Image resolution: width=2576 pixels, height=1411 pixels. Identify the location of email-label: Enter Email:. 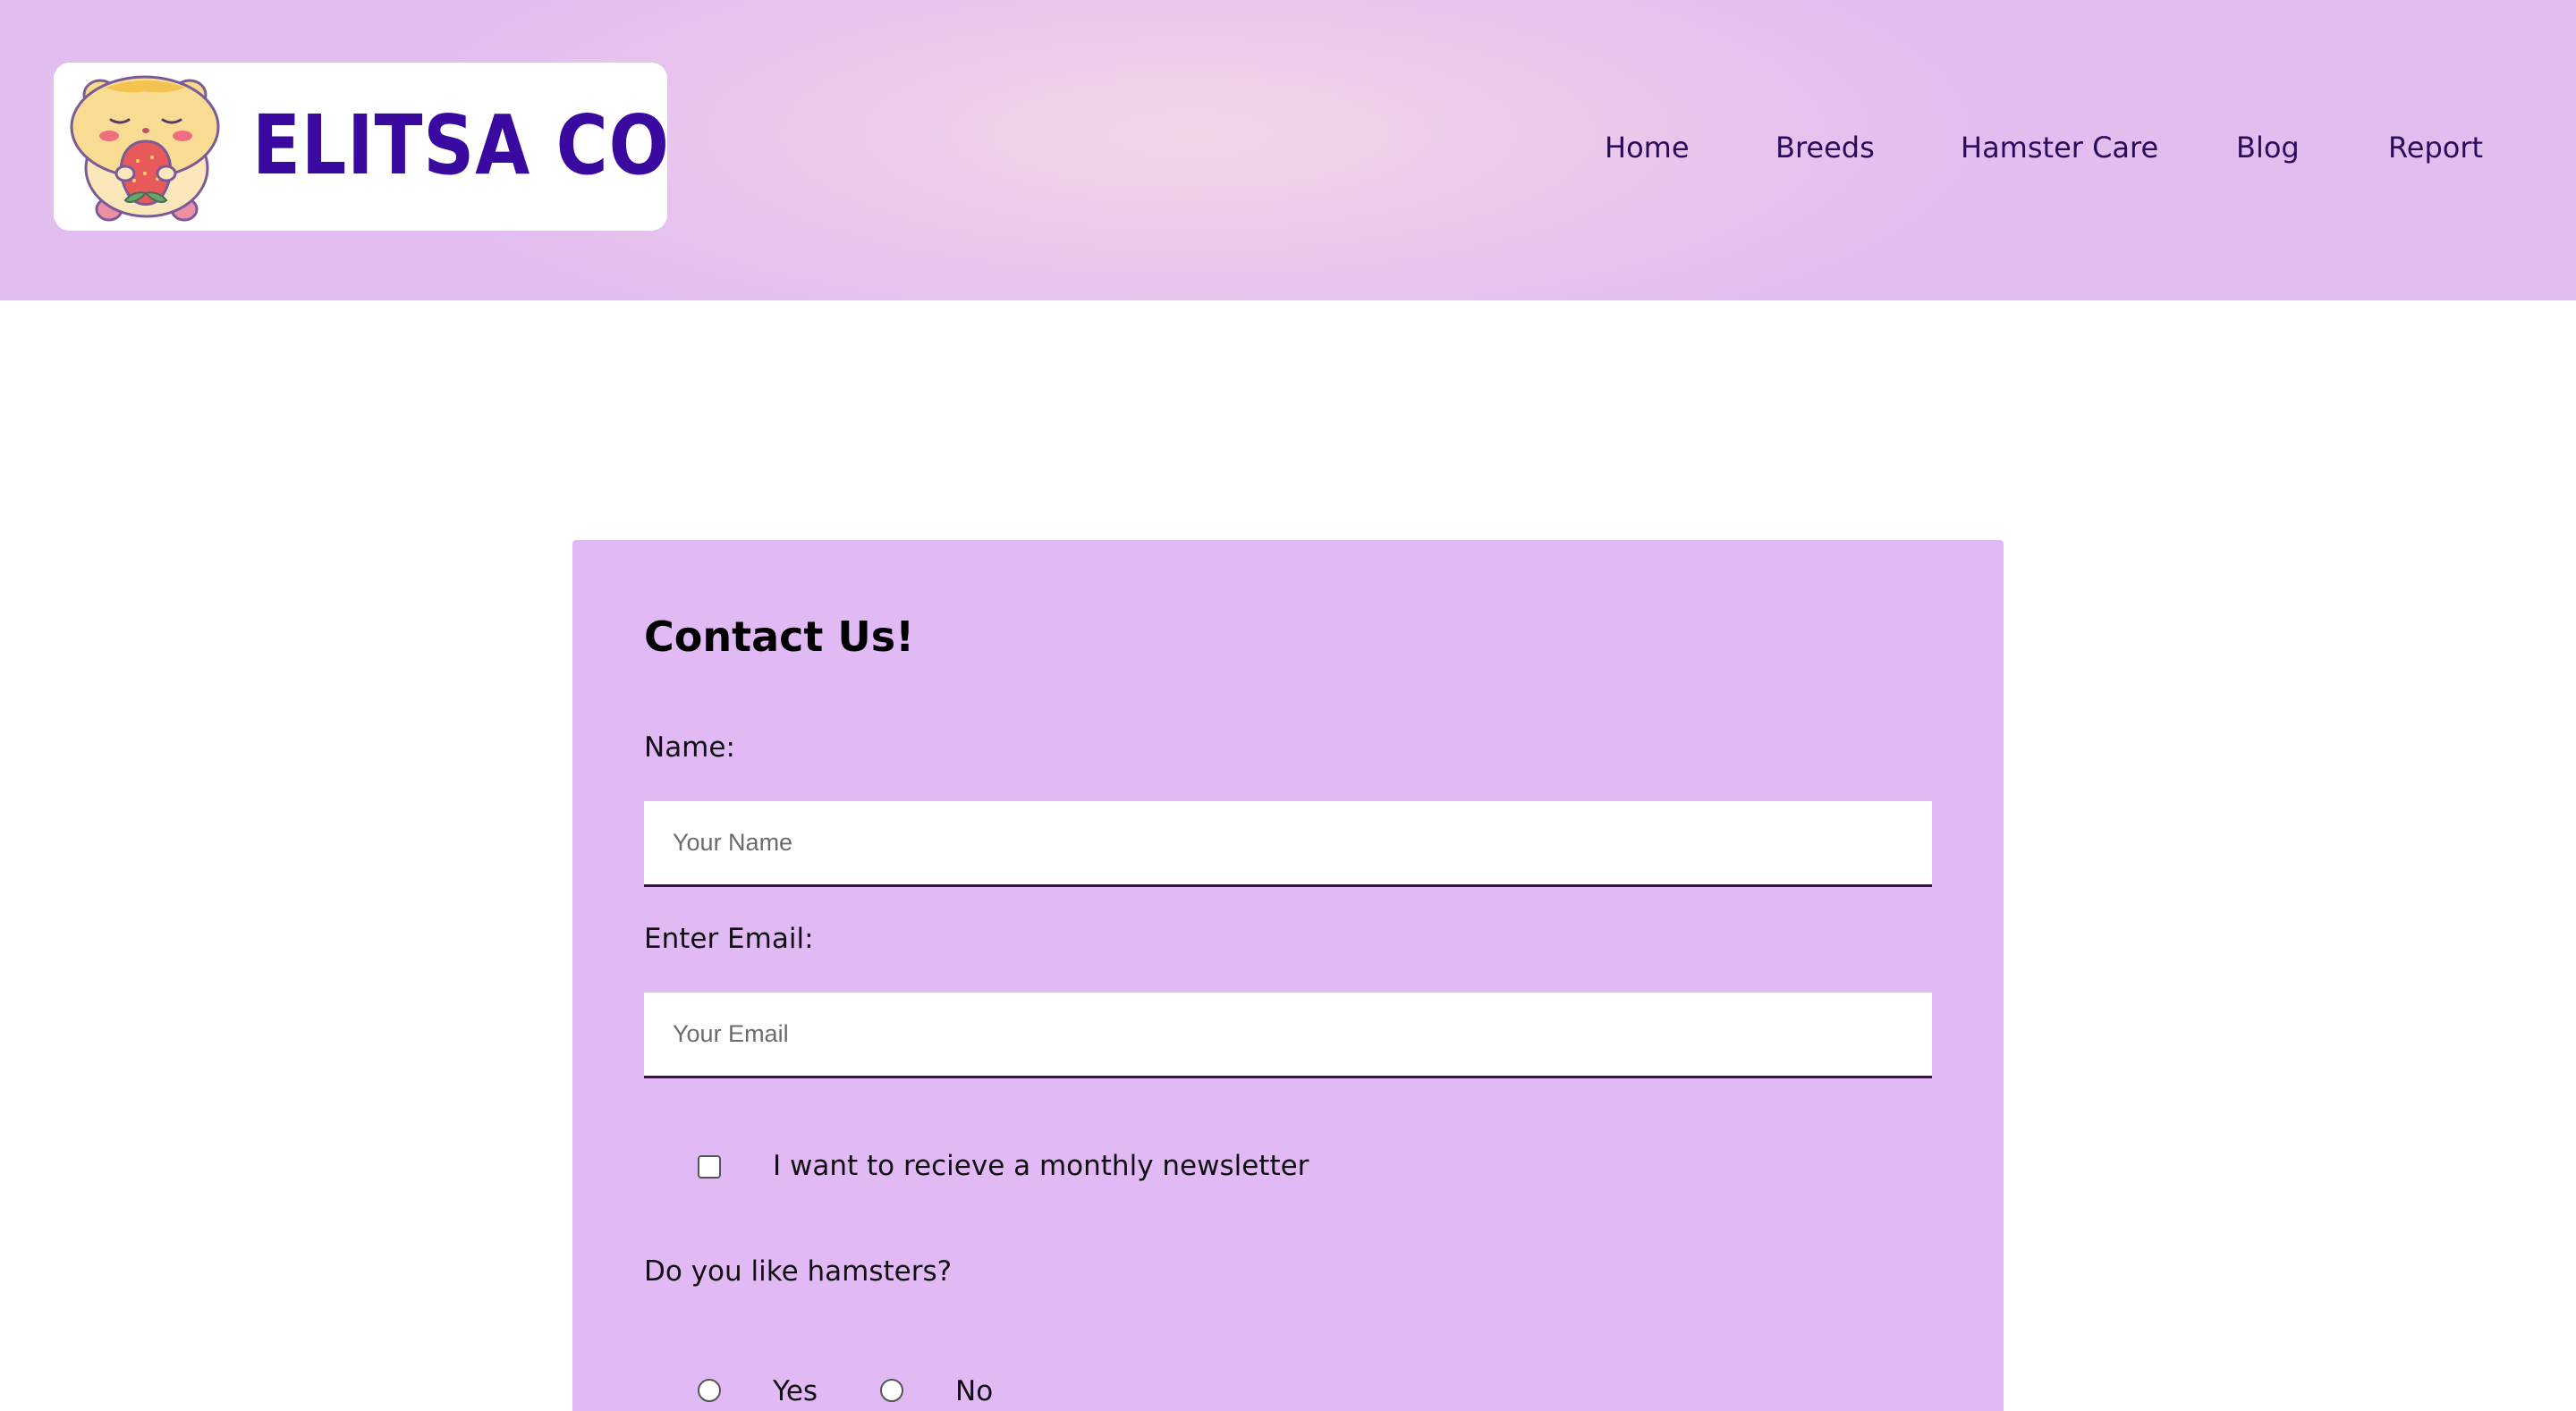
(729, 939).